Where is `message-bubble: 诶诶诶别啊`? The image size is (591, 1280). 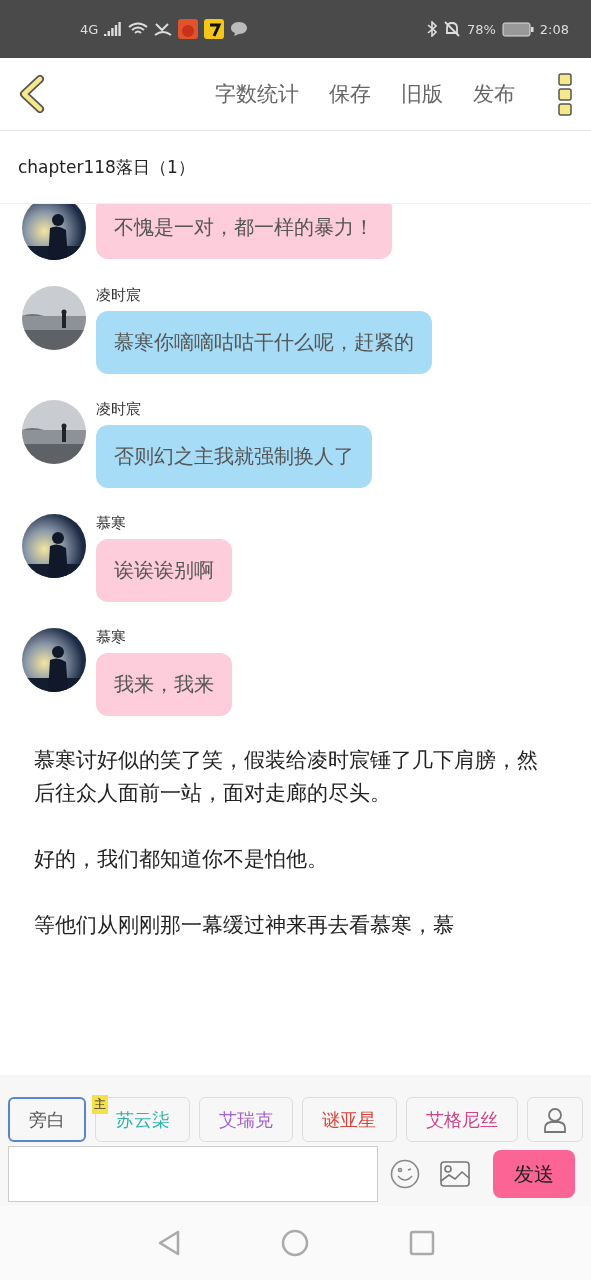 message-bubble: 诶诶诶别啊 is located at coordinates (164, 570).